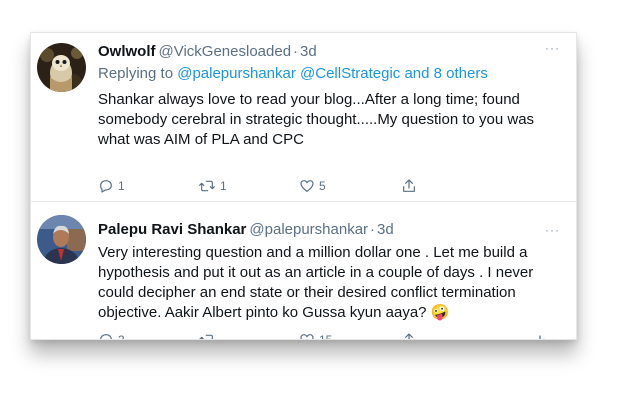 This screenshot has height=400, width=636. I want to click on analytics-button, so click(540, 335).